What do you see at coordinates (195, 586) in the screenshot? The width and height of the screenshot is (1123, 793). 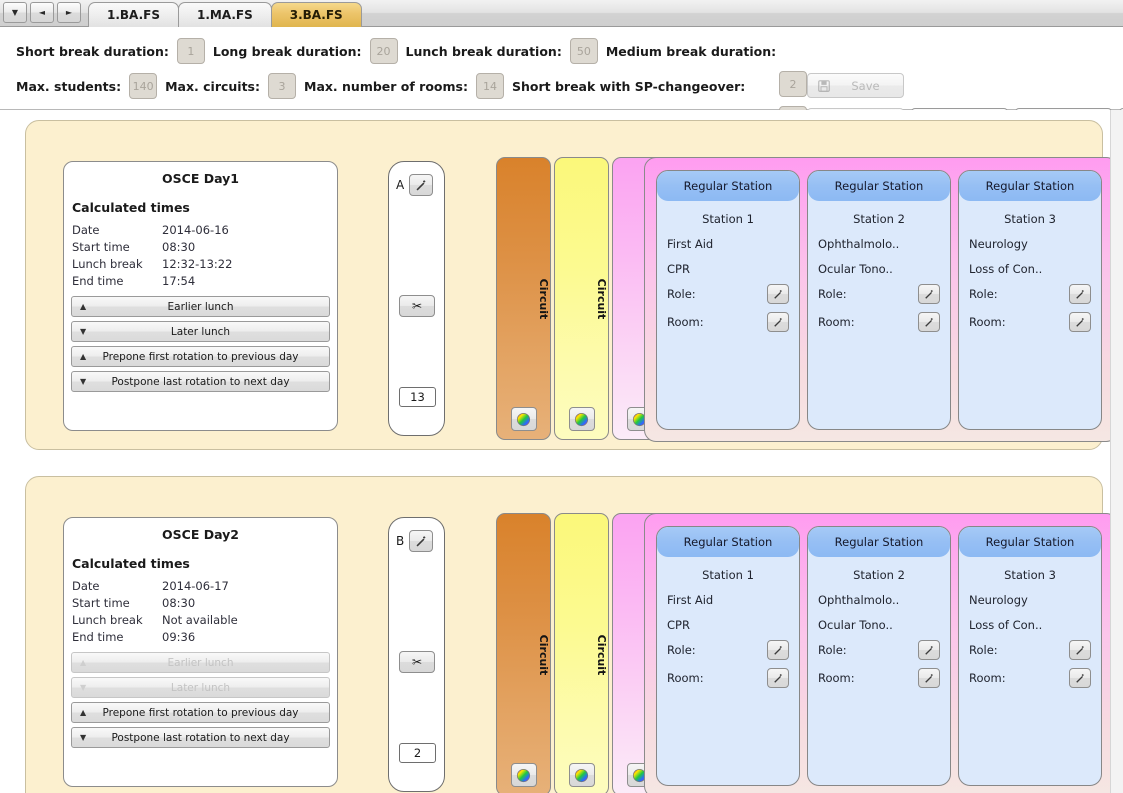 I see `info-value: 2014-06-17` at bounding box center [195, 586].